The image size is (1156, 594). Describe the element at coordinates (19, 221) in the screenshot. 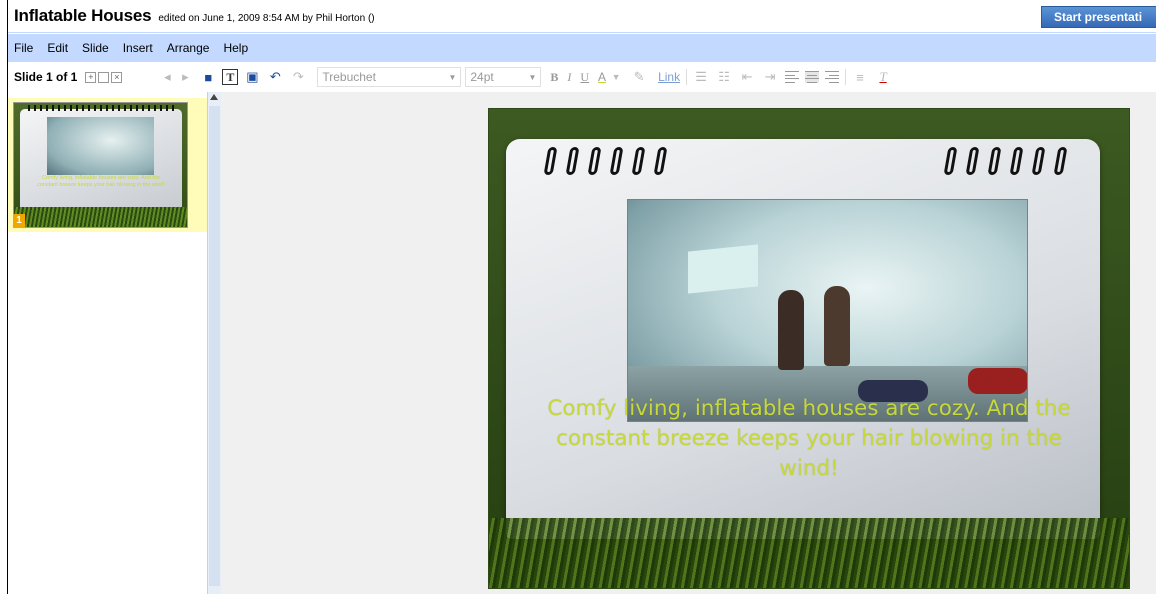

I see `slide-number-badge: 1` at that location.